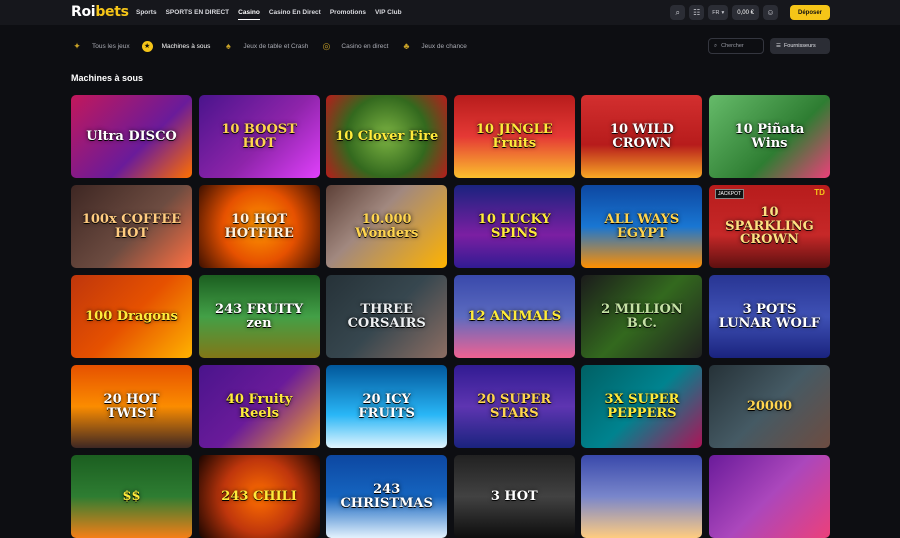  What do you see at coordinates (736, 46) in the screenshot?
I see `search-input: ⌕ Chercher` at bounding box center [736, 46].